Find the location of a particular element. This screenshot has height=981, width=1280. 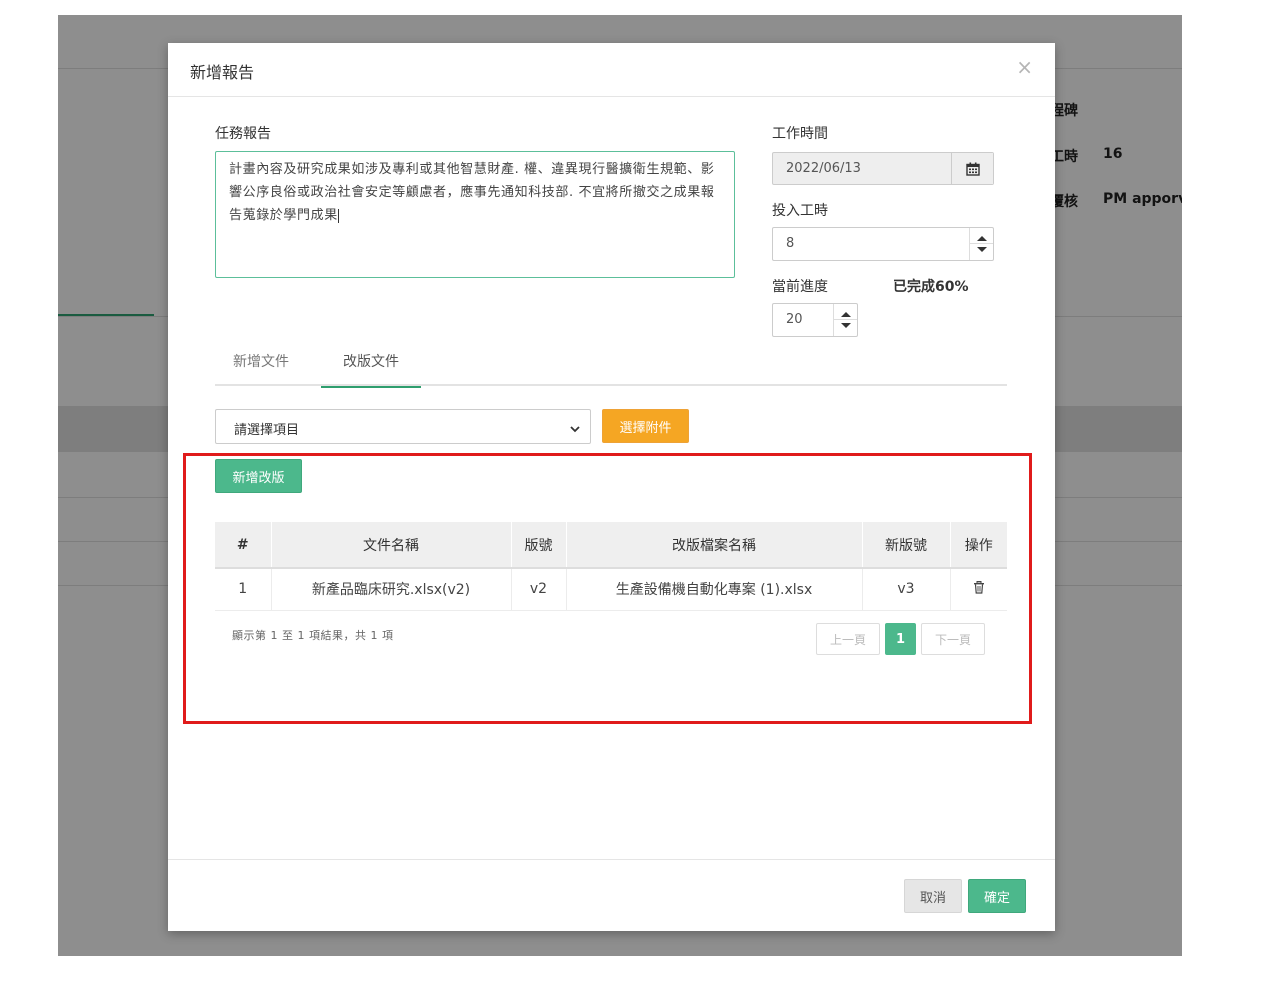

hours-stepper: 8 is located at coordinates (883, 244).